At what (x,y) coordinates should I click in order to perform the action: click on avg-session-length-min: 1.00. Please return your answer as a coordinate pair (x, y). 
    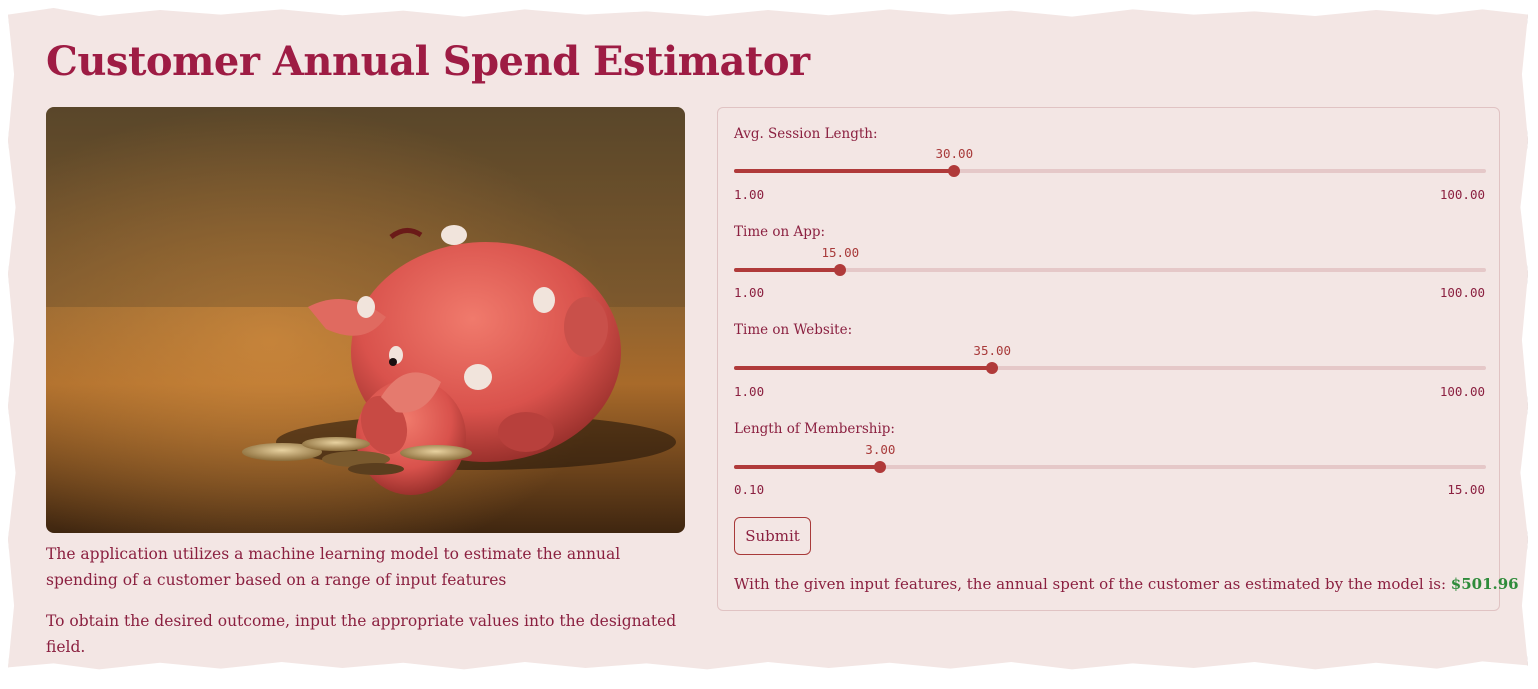
    Looking at the image, I should click on (749, 194).